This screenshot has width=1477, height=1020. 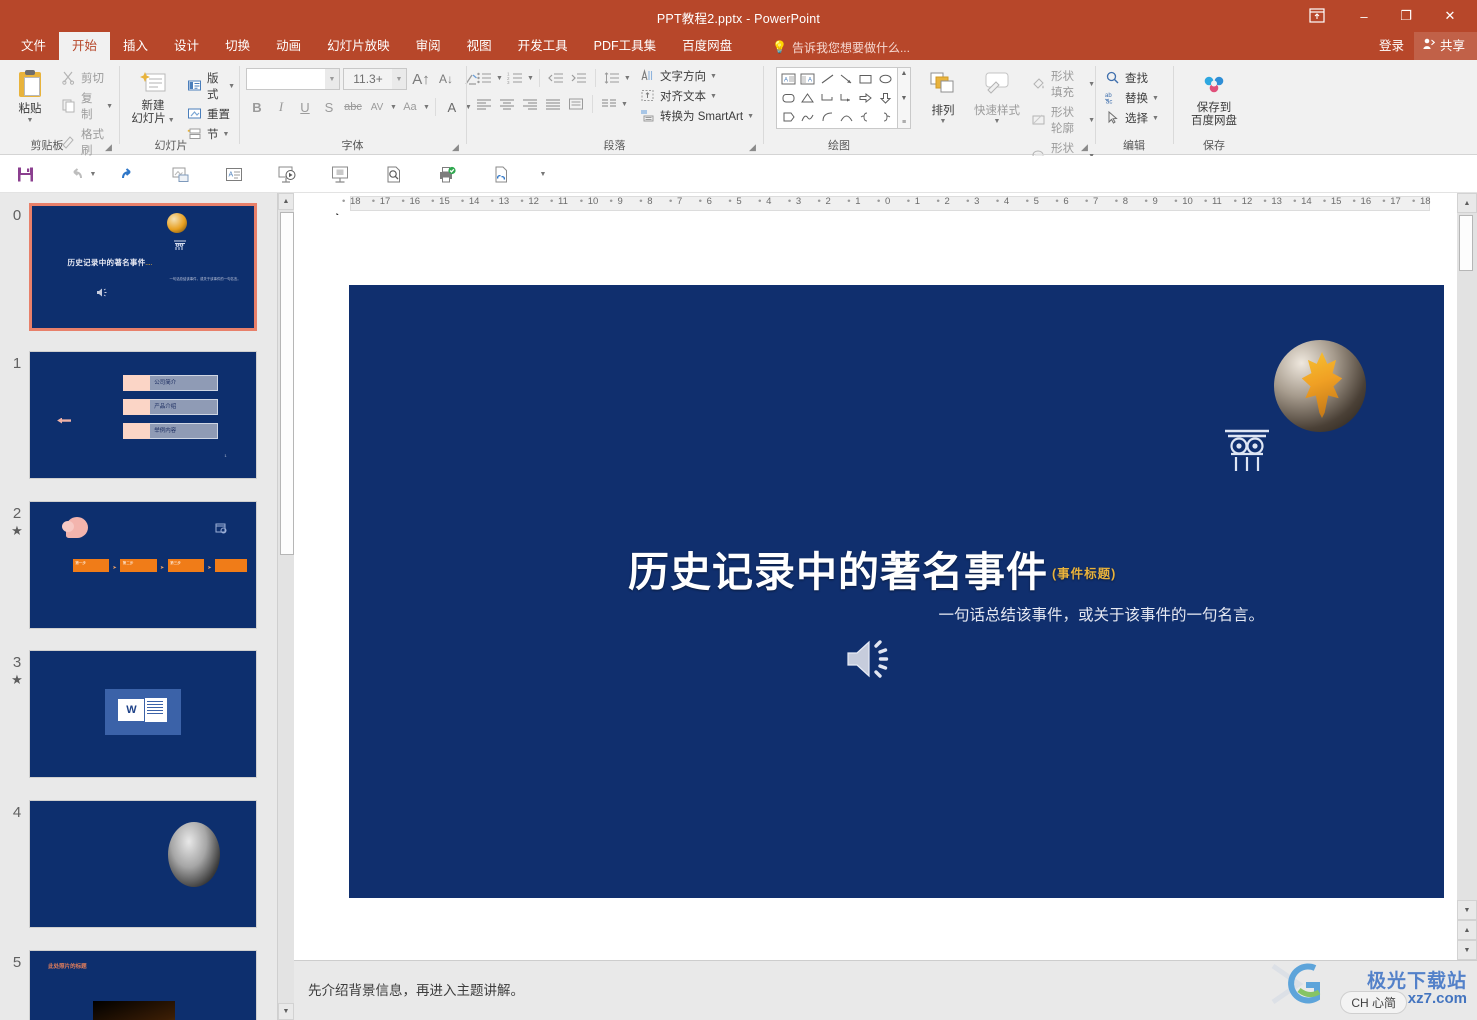 I want to click on maximize-button: ❐, so click(x=1406, y=16).